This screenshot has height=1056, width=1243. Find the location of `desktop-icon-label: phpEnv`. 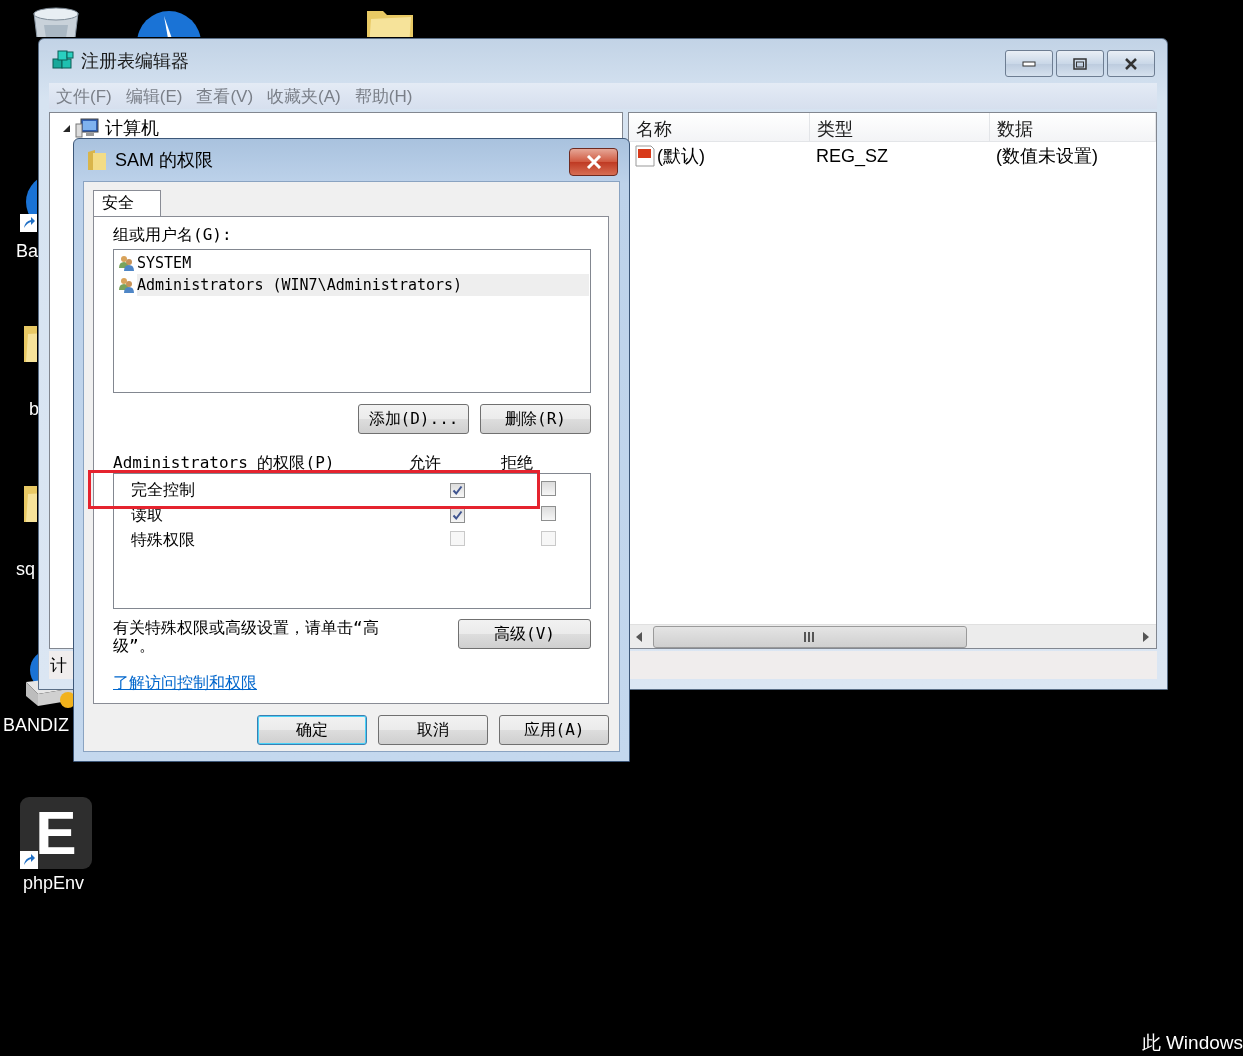

desktop-icon-label: phpEnv is located at coordinates (54, 883).